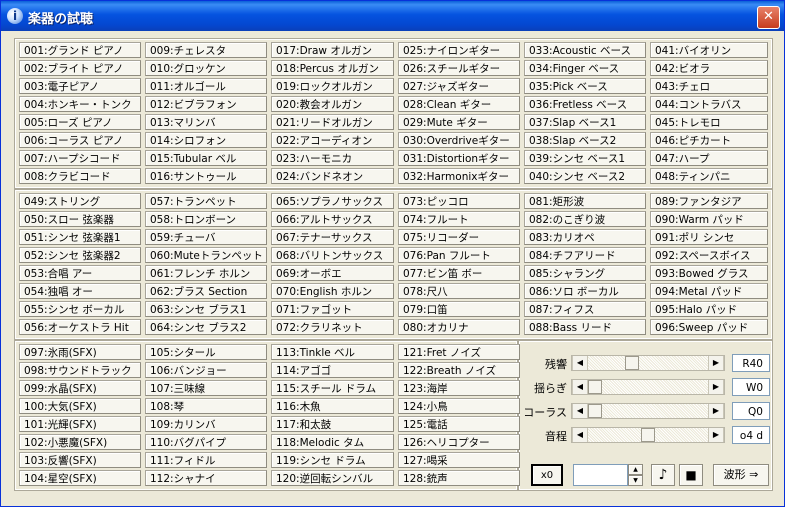 The height and width of the screenshot is (507, 785). What do you see at coordinates (459, 442) in the screenshot?
I see `instrument-button: 126:ヘリコプター` at bounding box center [459, 442].